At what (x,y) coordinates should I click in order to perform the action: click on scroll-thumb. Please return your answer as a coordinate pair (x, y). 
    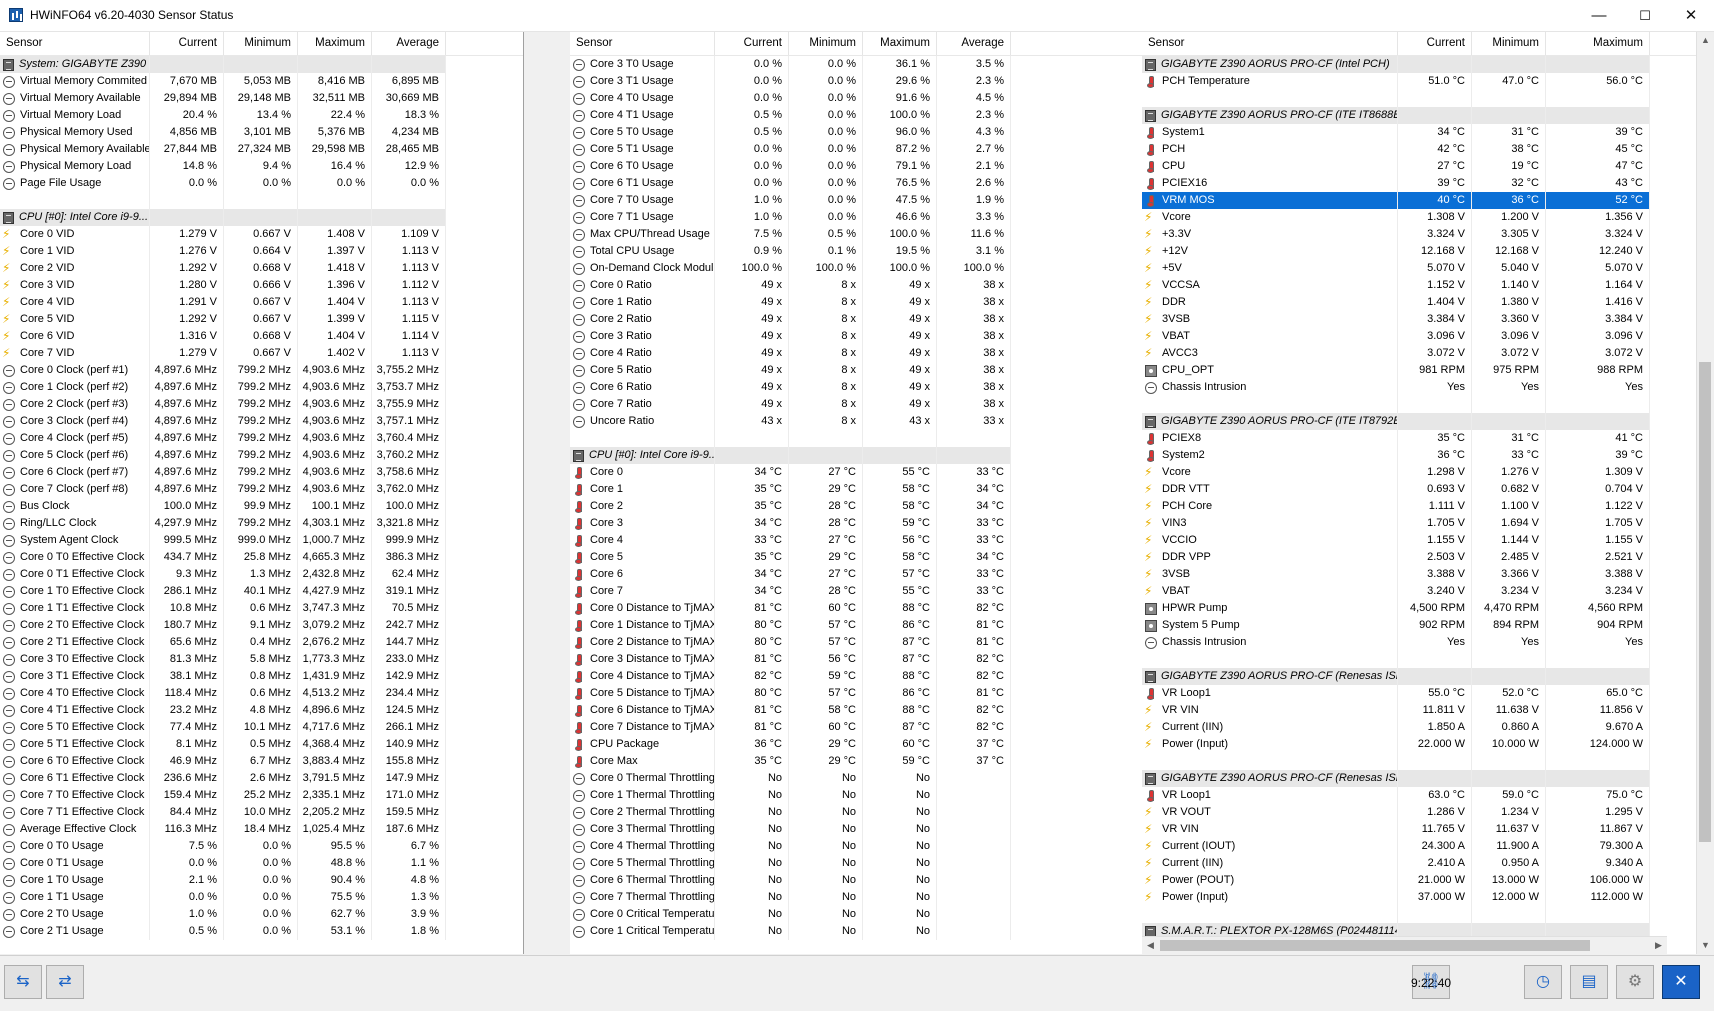
    Looking at the image, I should click on (1705, 602).